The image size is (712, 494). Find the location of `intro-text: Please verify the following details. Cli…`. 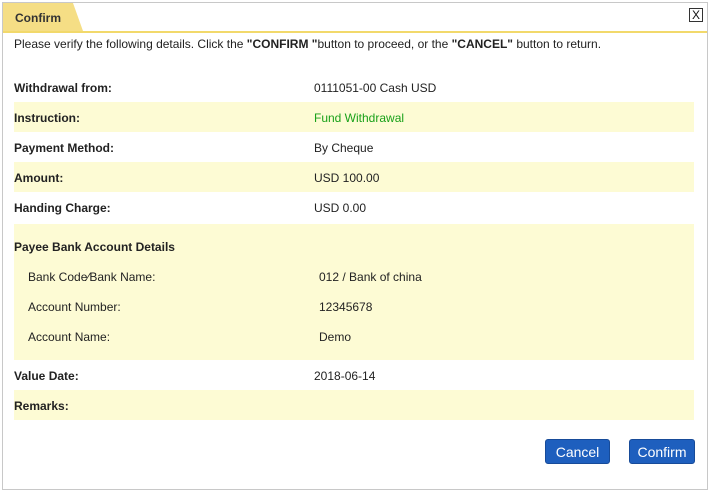

intro-text: Please verify the following details. Cli… is located at coordinates (308, 44).